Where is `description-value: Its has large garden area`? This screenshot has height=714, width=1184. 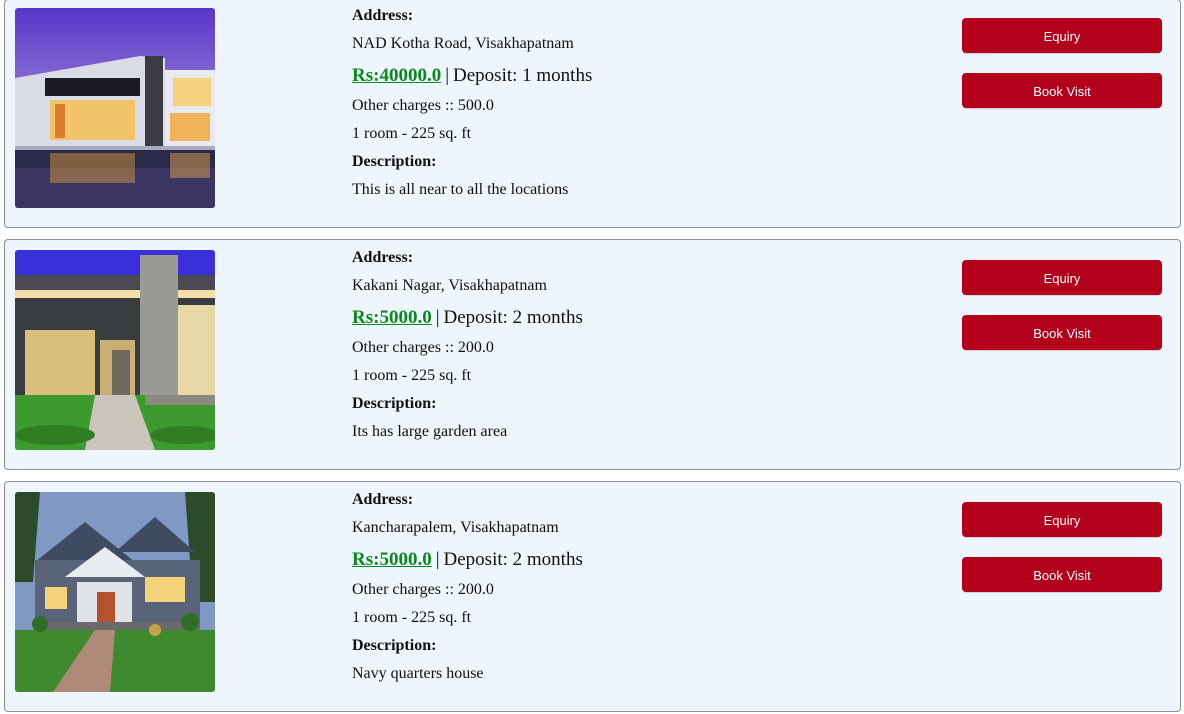
description-value: Its has large garden area is located at coordinates (430, 431).